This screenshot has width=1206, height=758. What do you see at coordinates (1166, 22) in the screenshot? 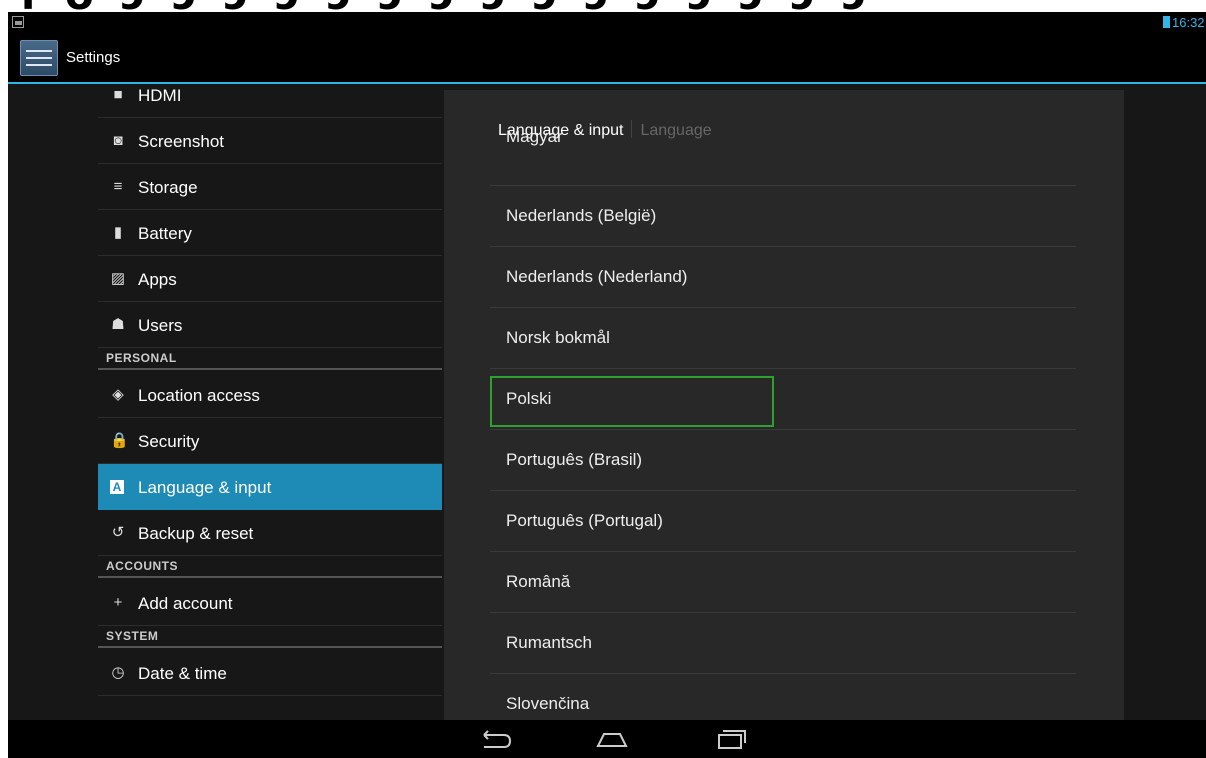
I see `battery-status-icon` at bounding box center [1166, 22].